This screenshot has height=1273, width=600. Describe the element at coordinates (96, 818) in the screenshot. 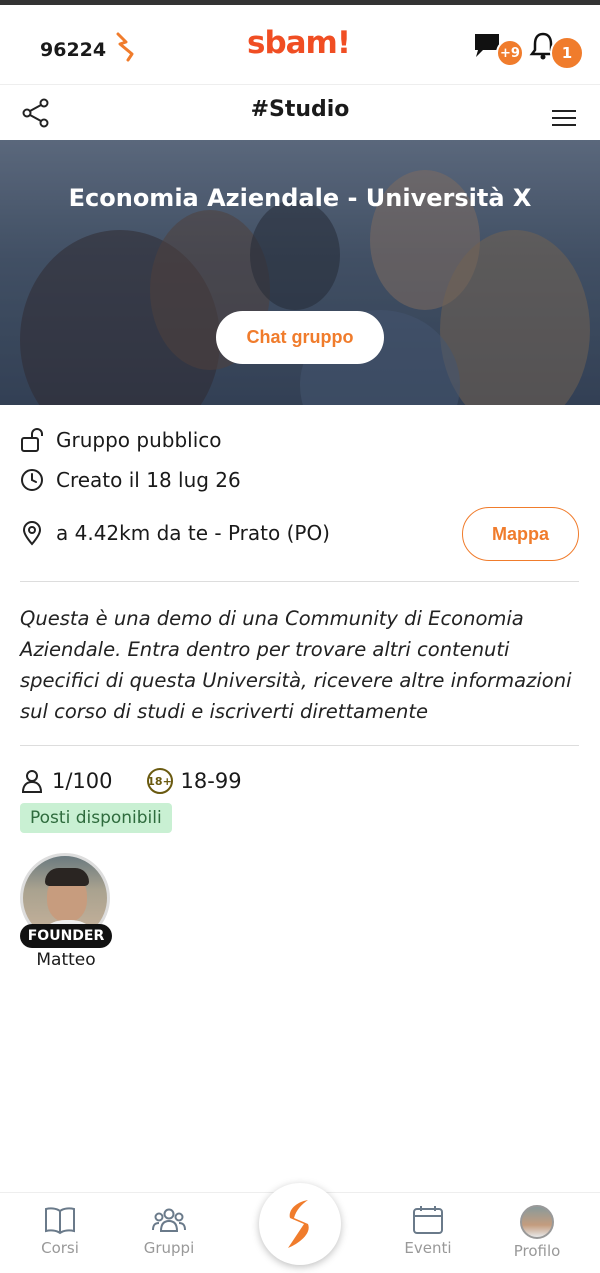

I see `availability-badge: Posti disponibili` at that location.